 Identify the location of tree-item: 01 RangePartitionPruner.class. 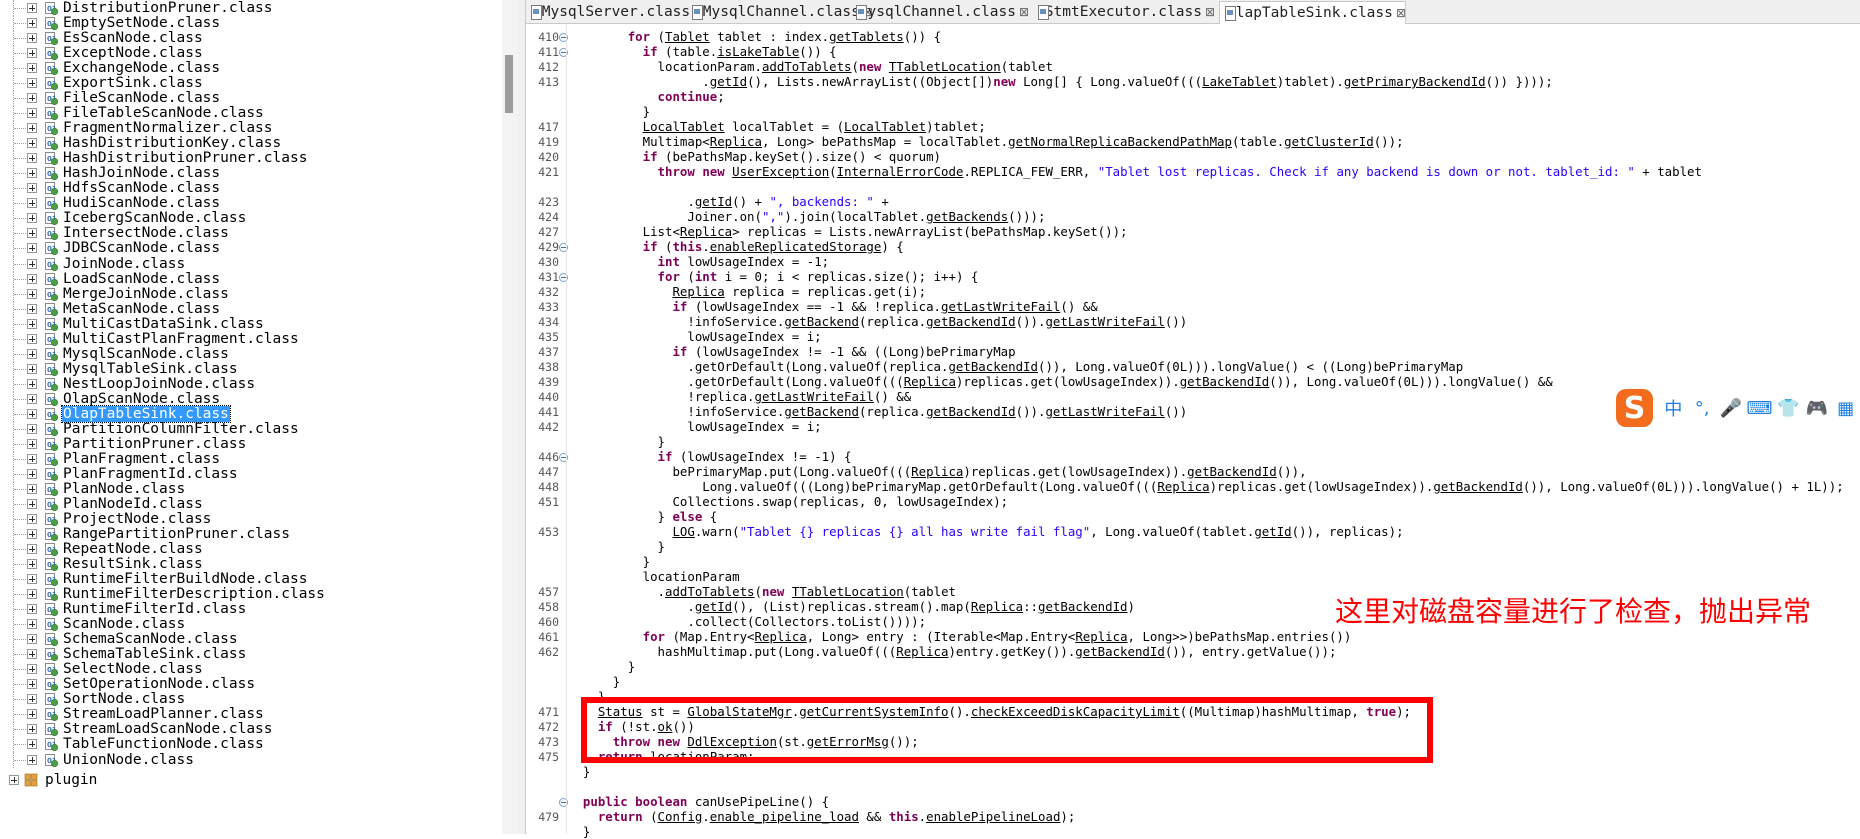
(262, 534).